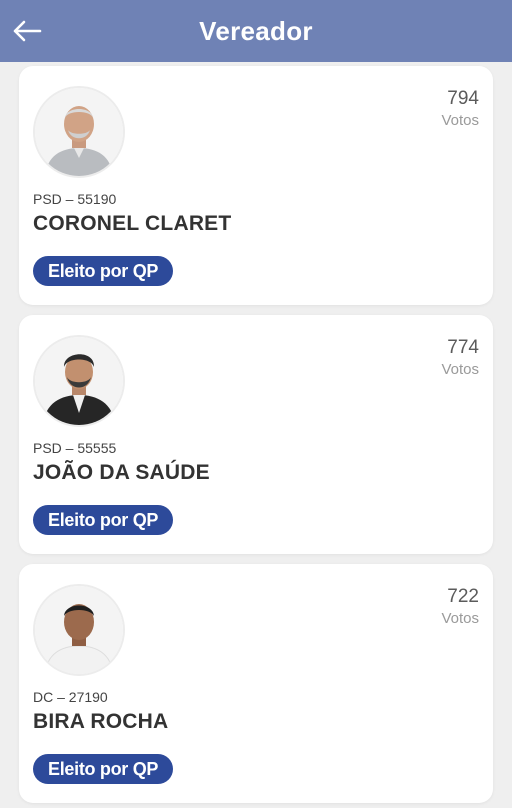 The width and height of the screenshot is (512, 808). What do you see at coordinates (463, 347) in the screenshot?
I see `votes-count: 774` at bounding box center [463, 347].